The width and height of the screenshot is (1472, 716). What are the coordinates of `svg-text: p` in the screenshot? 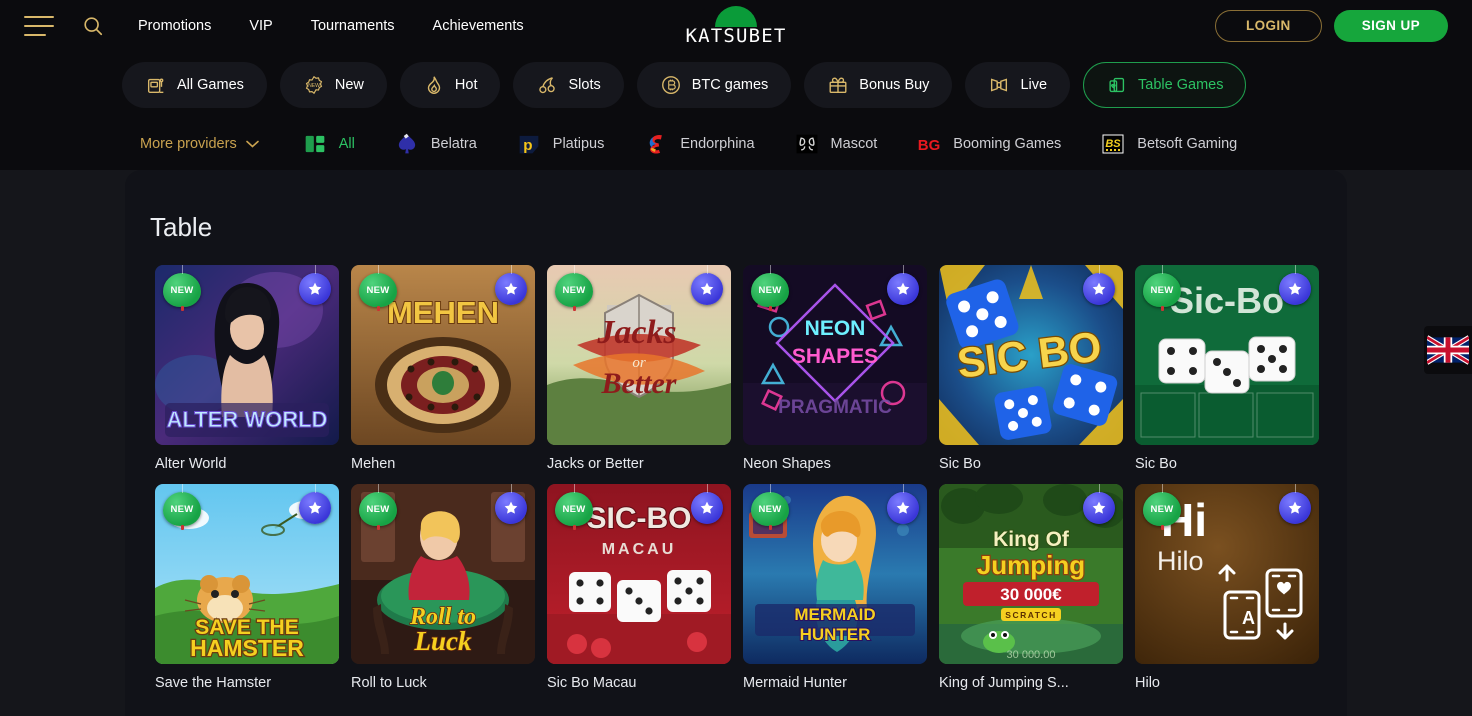 It's located at (527, 145).